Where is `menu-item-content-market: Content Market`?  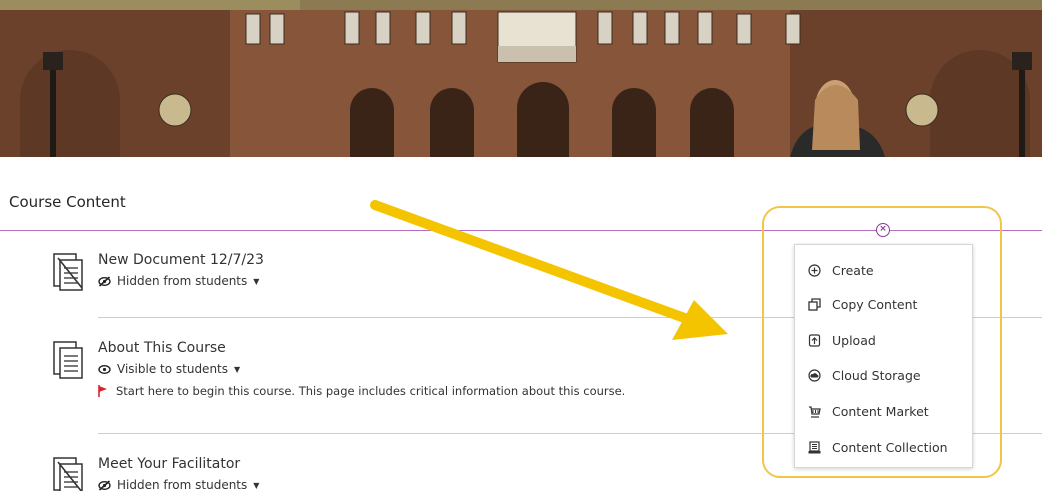
menu-item-content-market: Content Market is located at coordinates (883, 411).